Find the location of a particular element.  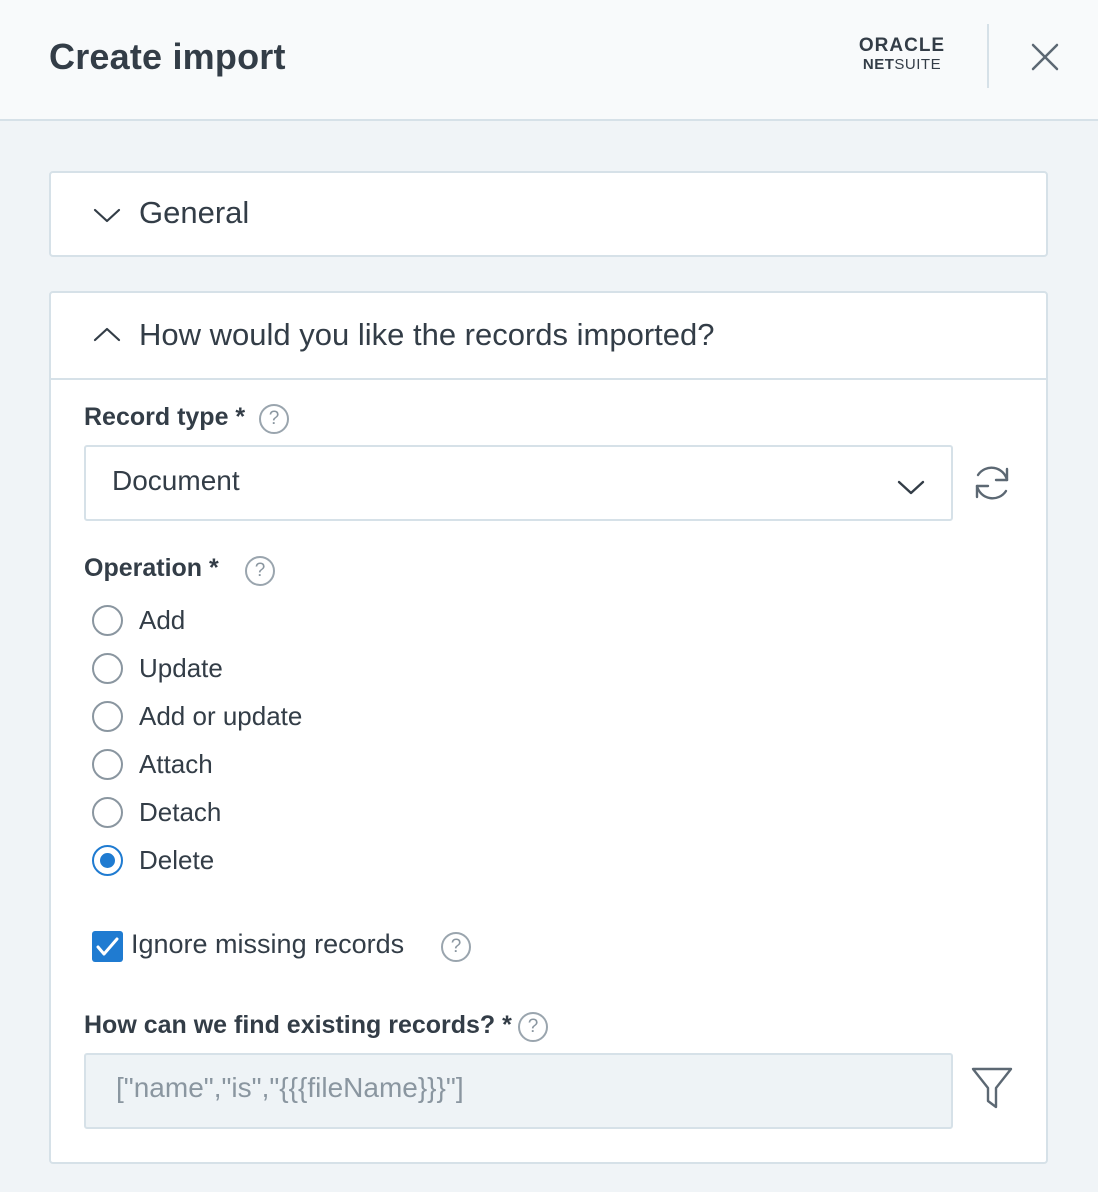

ignore-missing-records-label: Ignore missing records is located at coordinates (267, 944).